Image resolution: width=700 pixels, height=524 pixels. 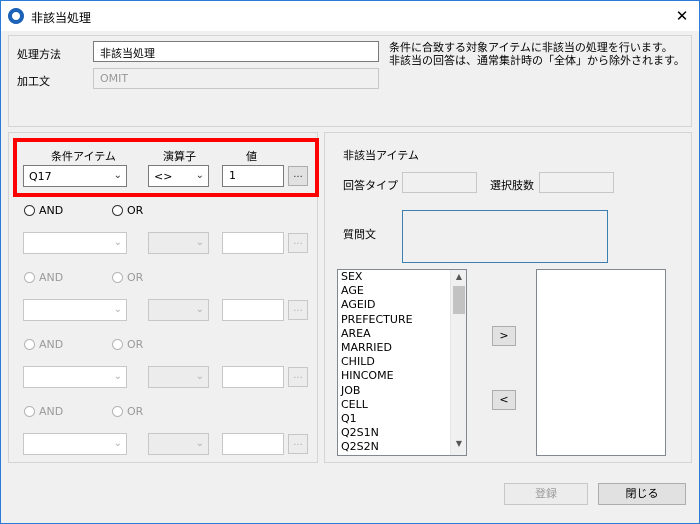 What do you see at coordinates (135, 210) in the screenshot?
I see `or-label-1: OR` at bounding box center [135, 210].